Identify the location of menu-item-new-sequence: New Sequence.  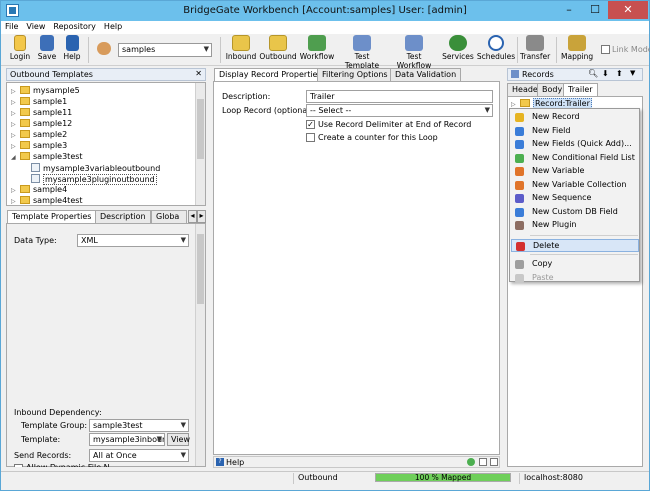
(575, 198).